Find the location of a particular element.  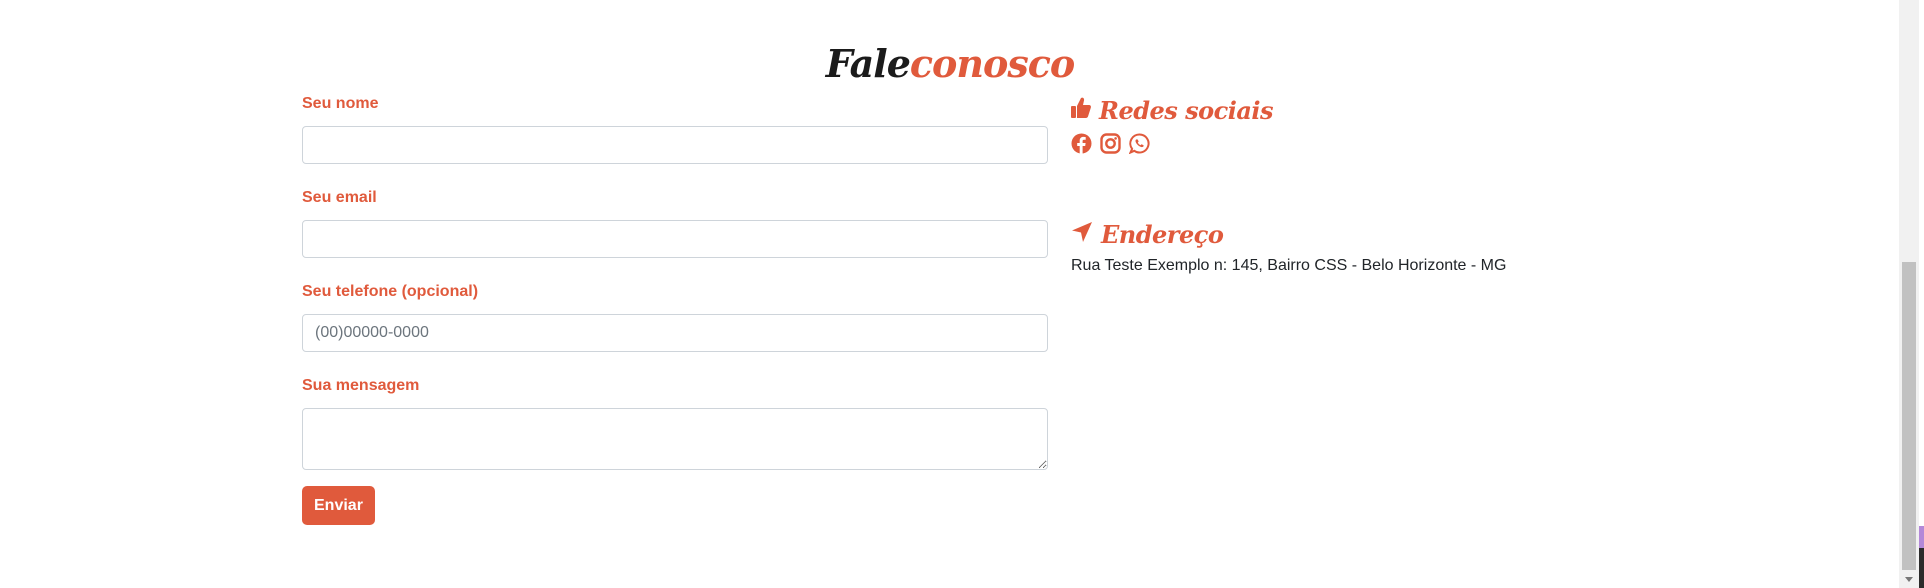

window-edge-dark is located at coordinates (1921, 568).